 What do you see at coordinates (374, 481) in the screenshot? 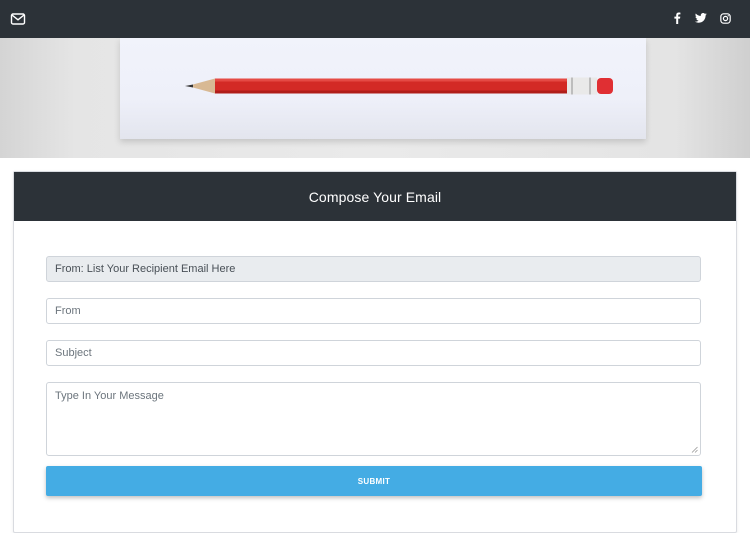
I see `submit-button: SUBMIT` at bounding box center [374, 481].